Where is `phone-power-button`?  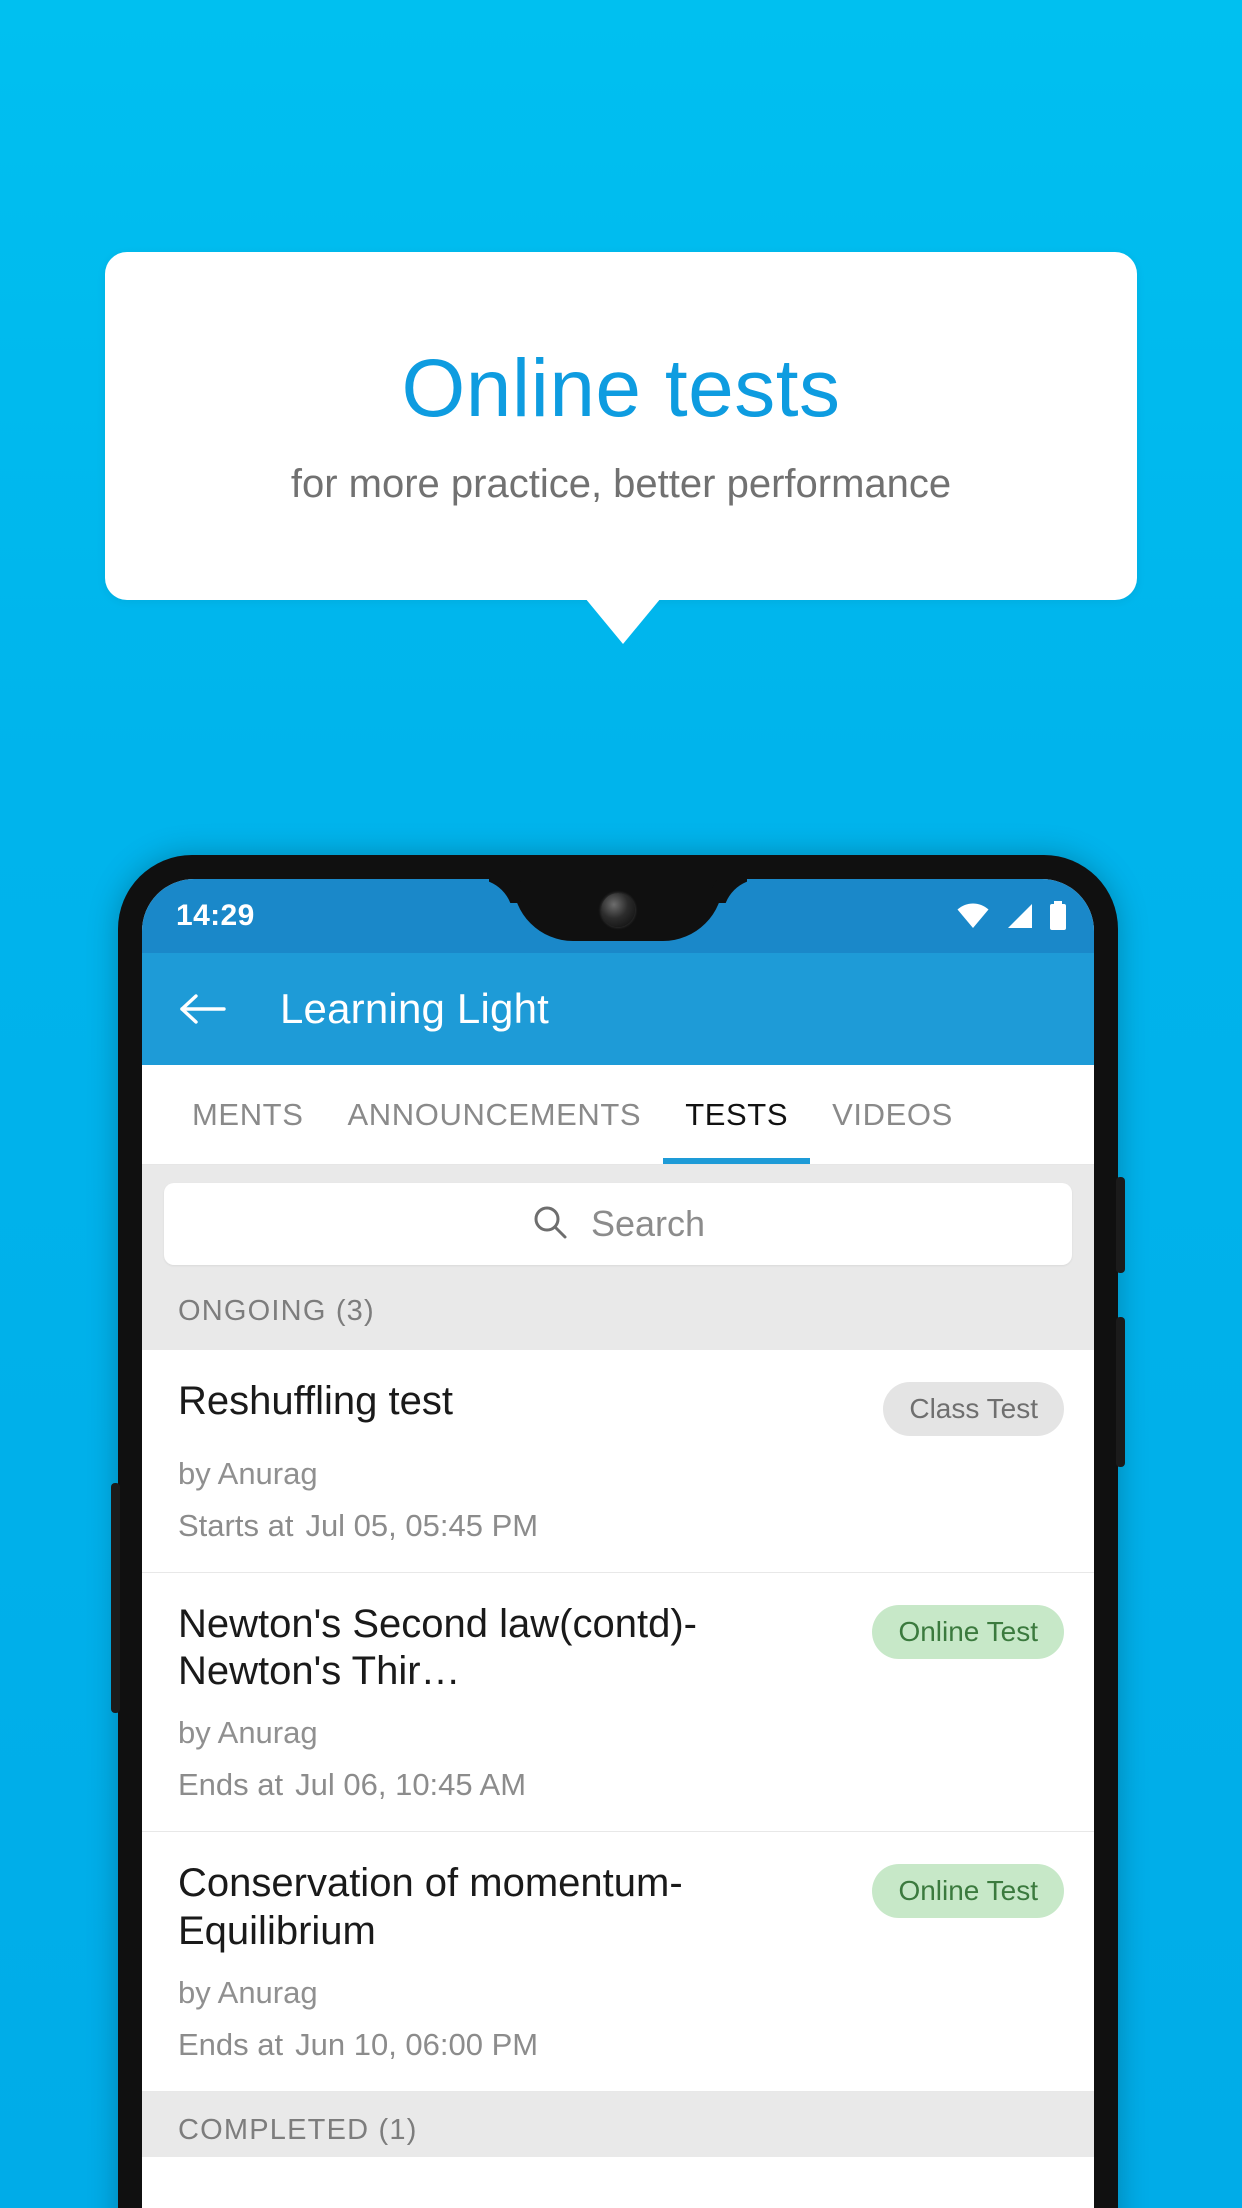
phone-power-button is located at coordinates (1120, 1225).